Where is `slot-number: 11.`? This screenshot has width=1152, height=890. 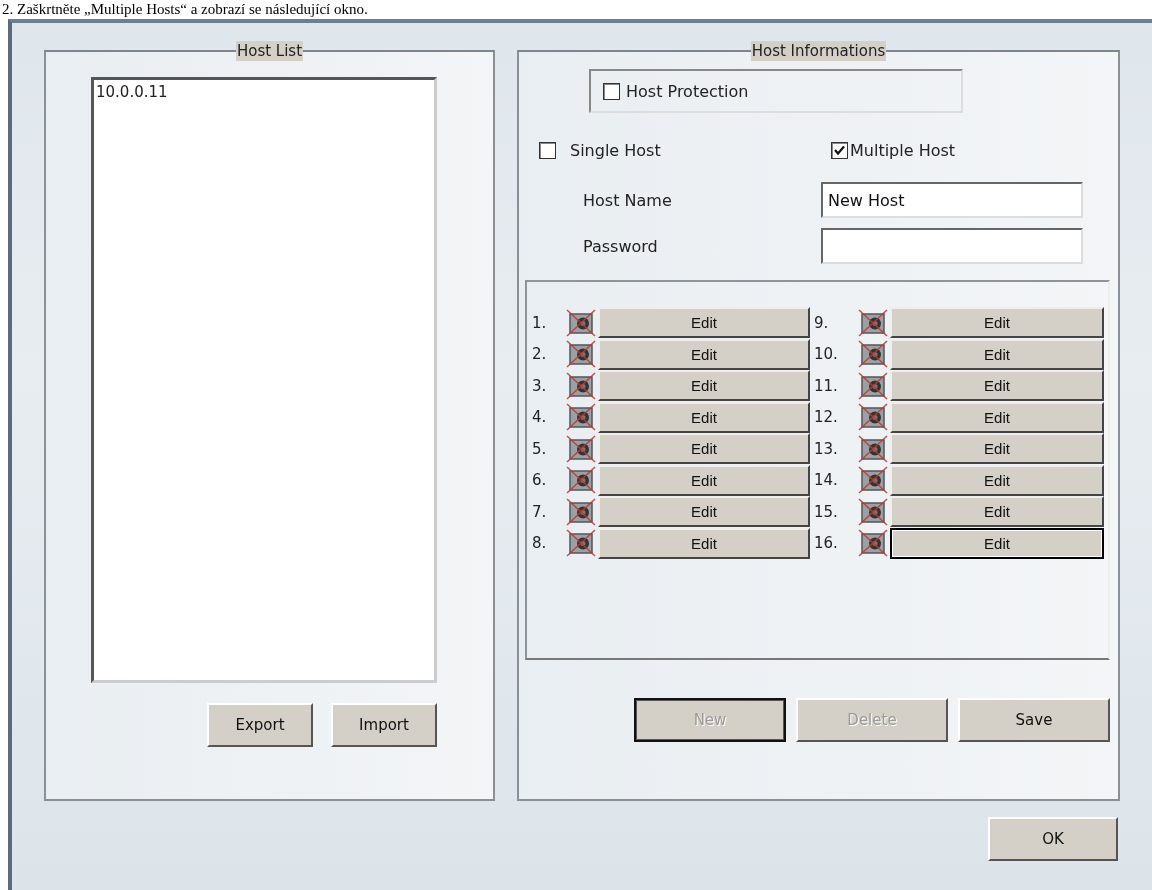
slot-number: 11. is located at coordinates (826, 385).